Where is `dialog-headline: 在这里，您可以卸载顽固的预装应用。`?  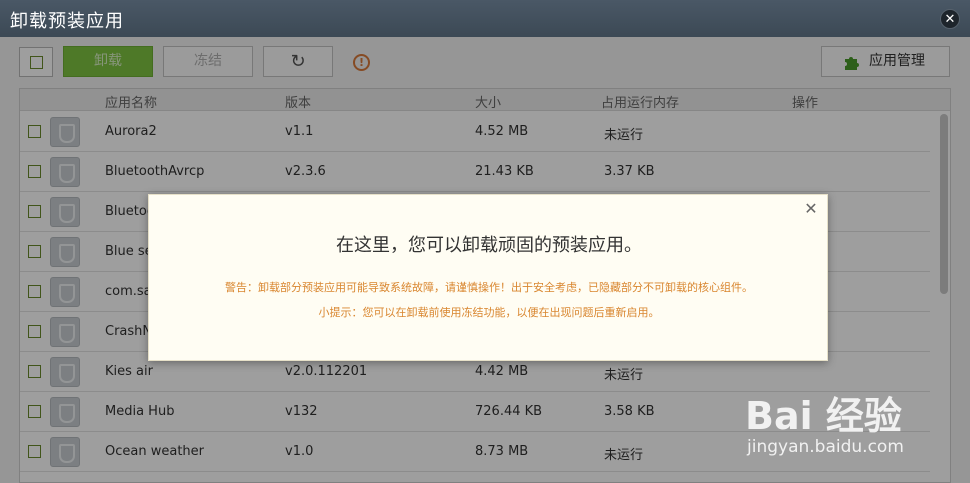 dialog-headline: 在这里，您可以卸载顽固的预装应用。 is located at coordinates (489, 245).